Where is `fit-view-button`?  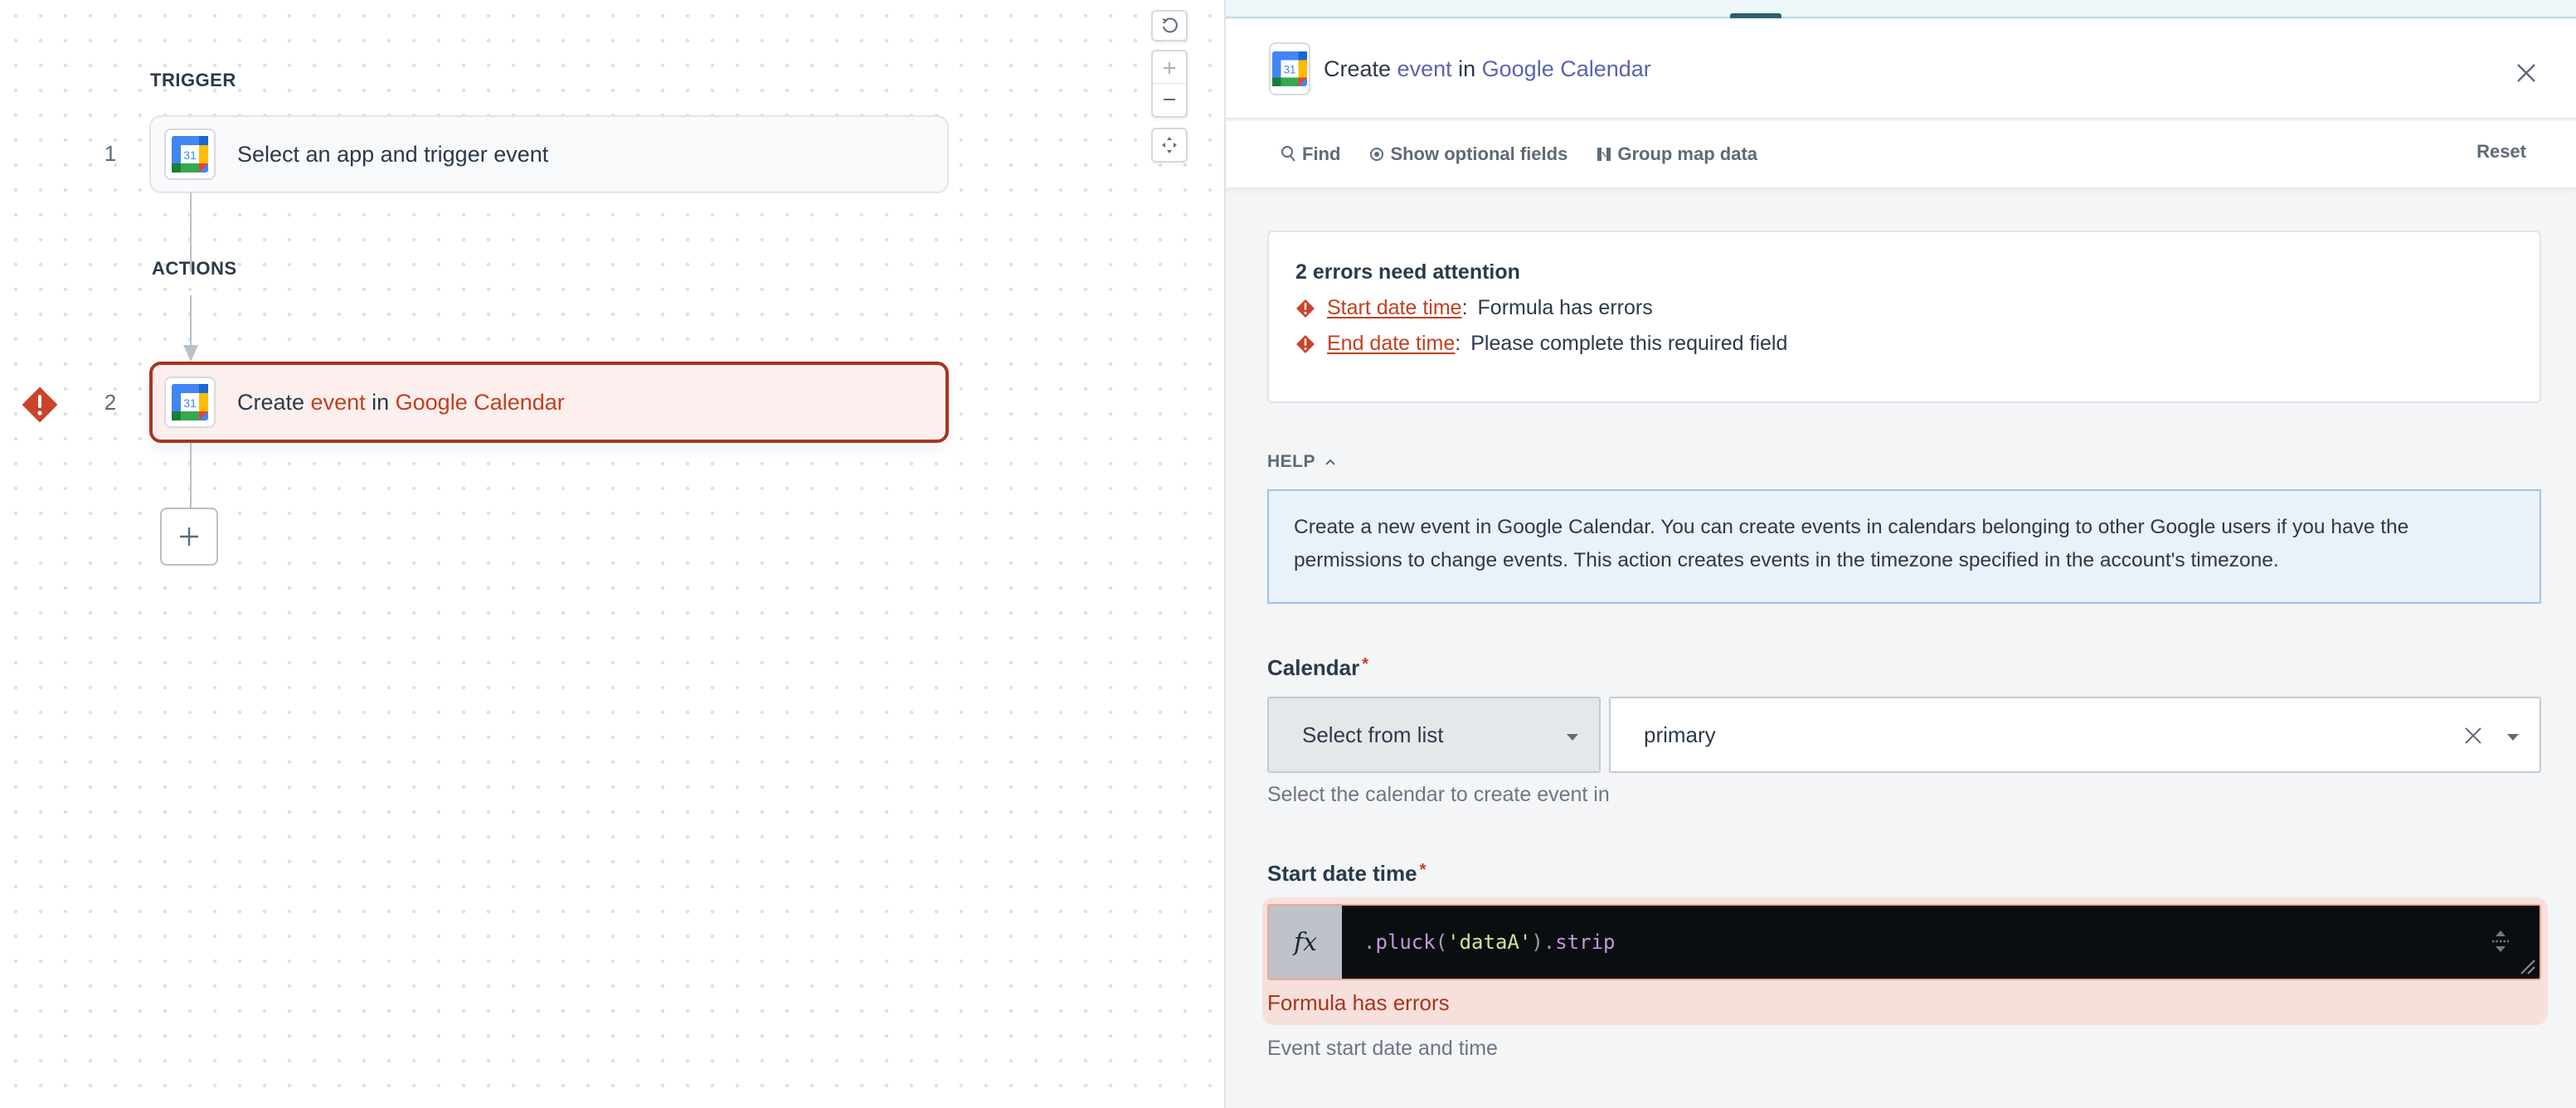
fit-view-button is located at coordinates (1169, 145).